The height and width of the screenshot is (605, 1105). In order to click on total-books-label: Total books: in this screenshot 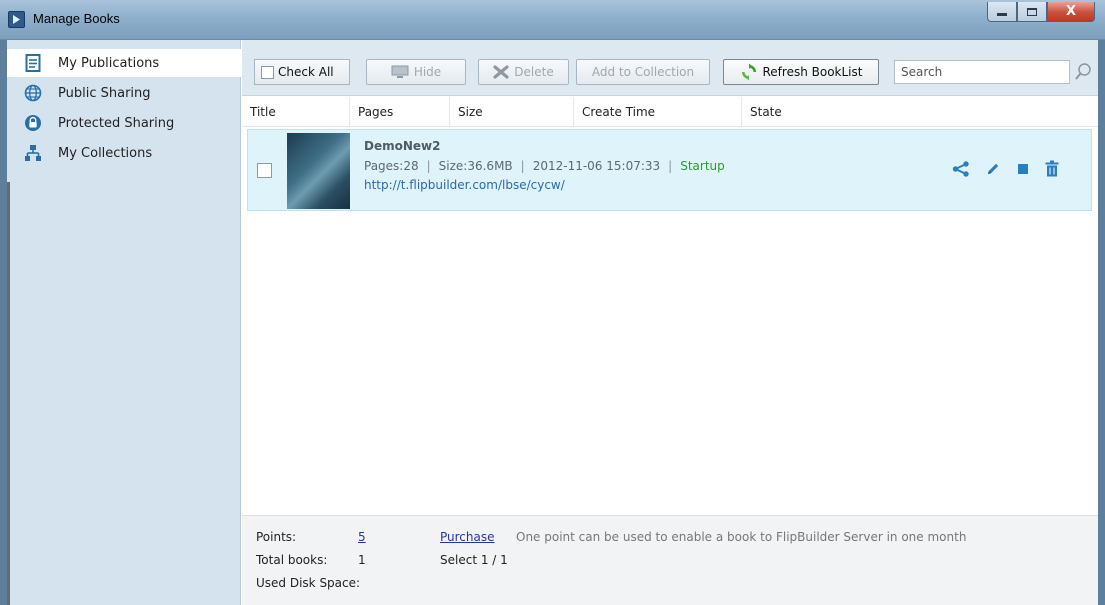, I will do `click(292, 560)`.